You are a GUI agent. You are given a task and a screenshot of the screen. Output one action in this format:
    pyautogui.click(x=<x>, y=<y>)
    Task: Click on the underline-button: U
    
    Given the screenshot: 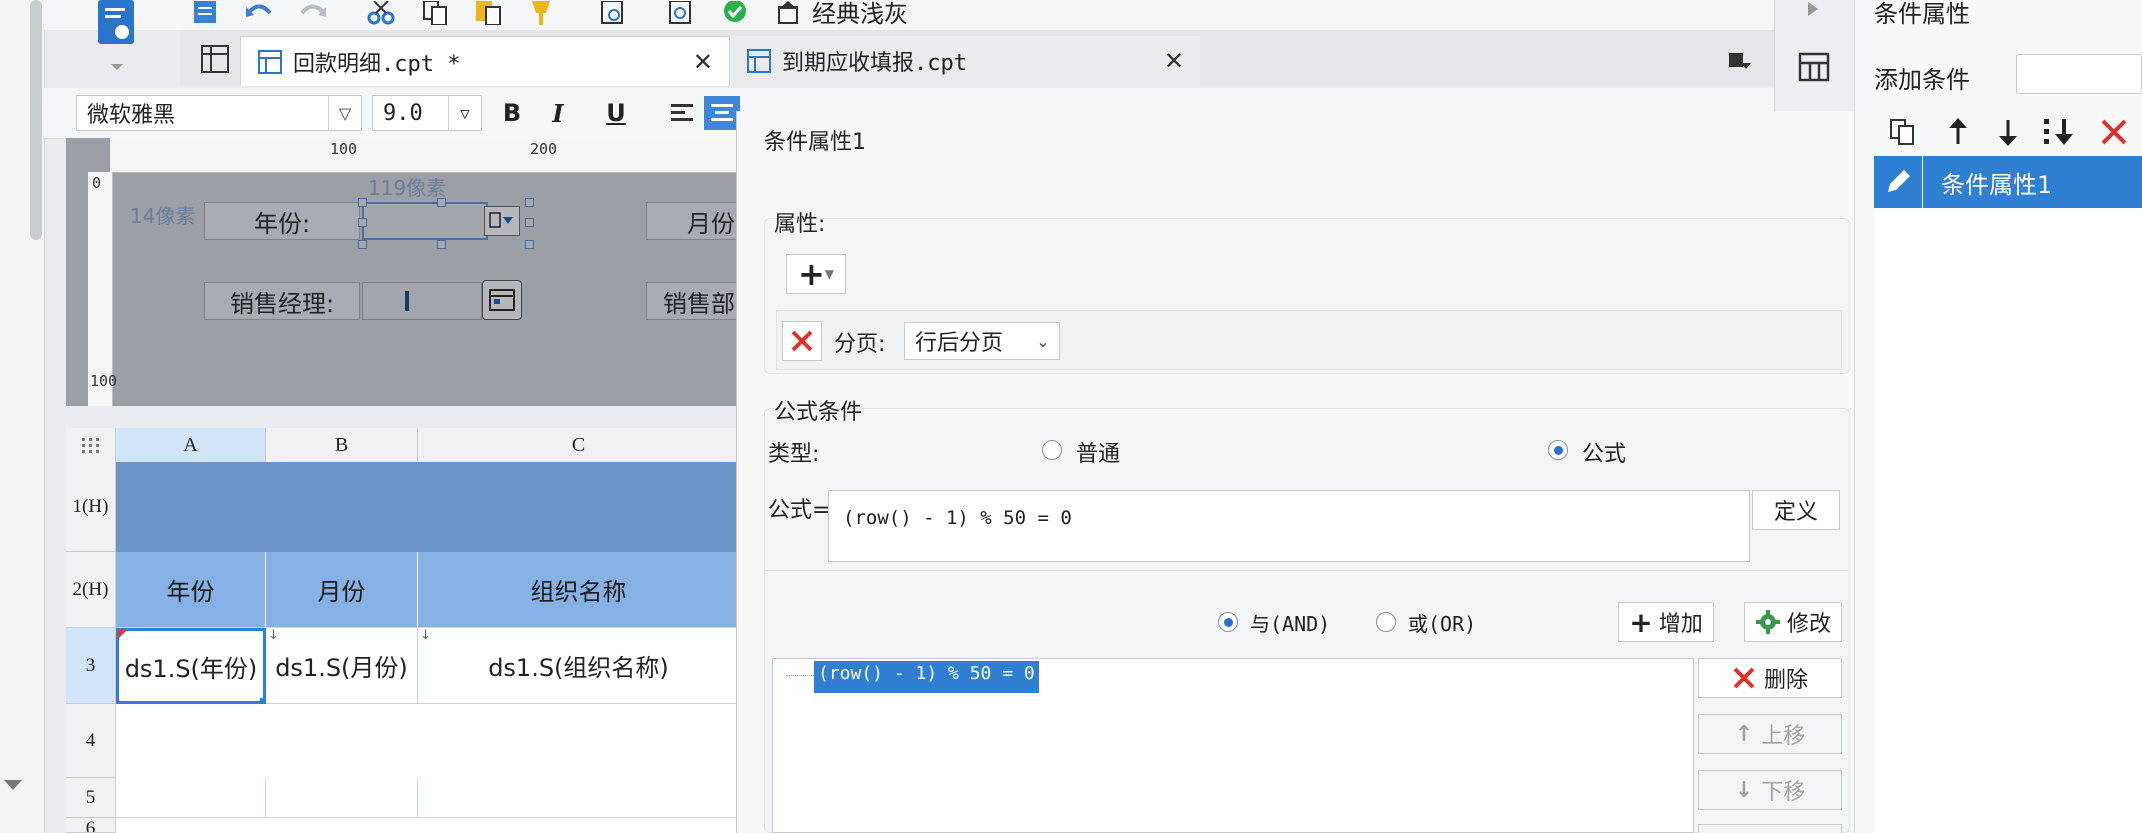 What is the action you would take?
    pyautogui.click(x=616, y=113)
    